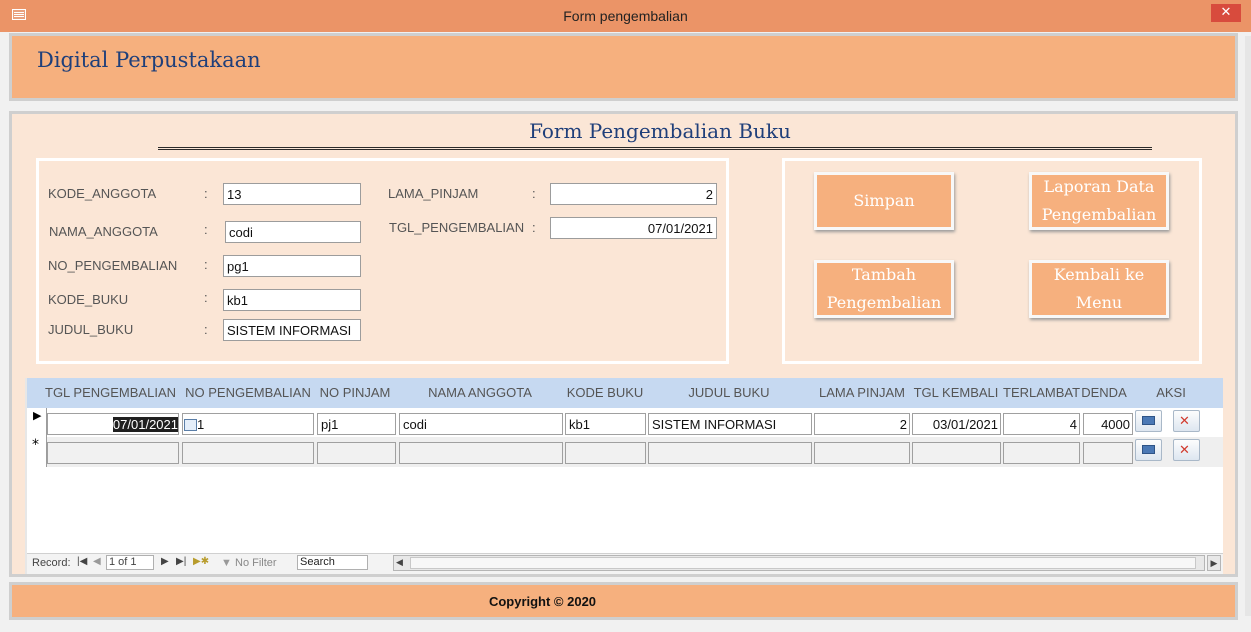 The width and height of the screenshot is (1251, 632). I want to click on save-record-button, so click(1148, 421).